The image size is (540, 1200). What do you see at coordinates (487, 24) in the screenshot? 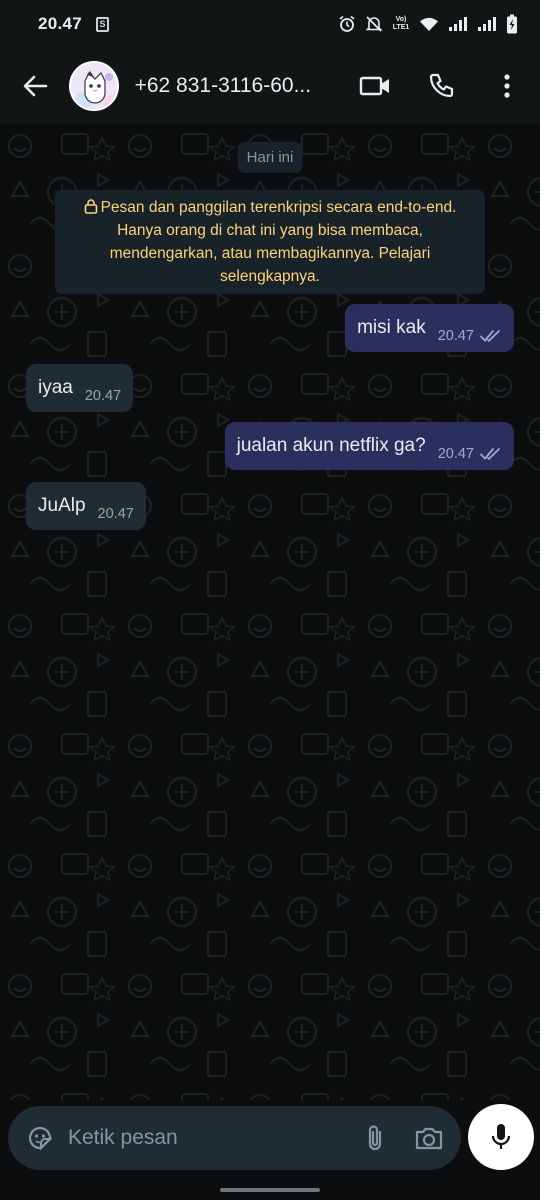
I see `signal-2-icon` at bounding box center [487, 24].